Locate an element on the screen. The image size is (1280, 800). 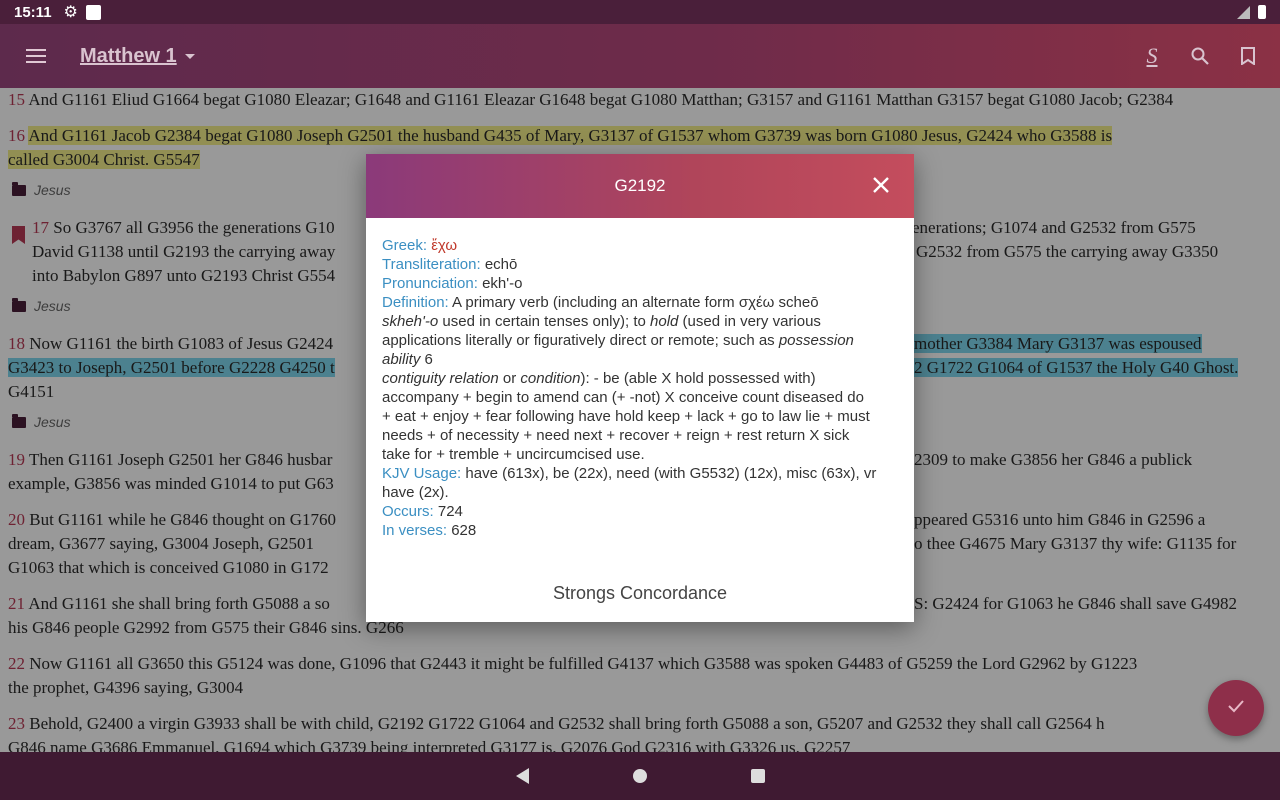
pron-value: ekh'-o is located at coordinates (502, 283).